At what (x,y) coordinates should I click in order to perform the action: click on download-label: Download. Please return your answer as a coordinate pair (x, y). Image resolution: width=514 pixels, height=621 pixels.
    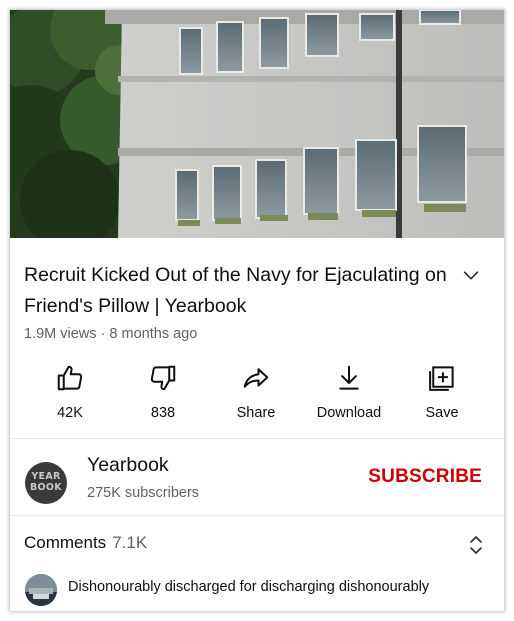
    Looking at the image, I should click on (349, 413).